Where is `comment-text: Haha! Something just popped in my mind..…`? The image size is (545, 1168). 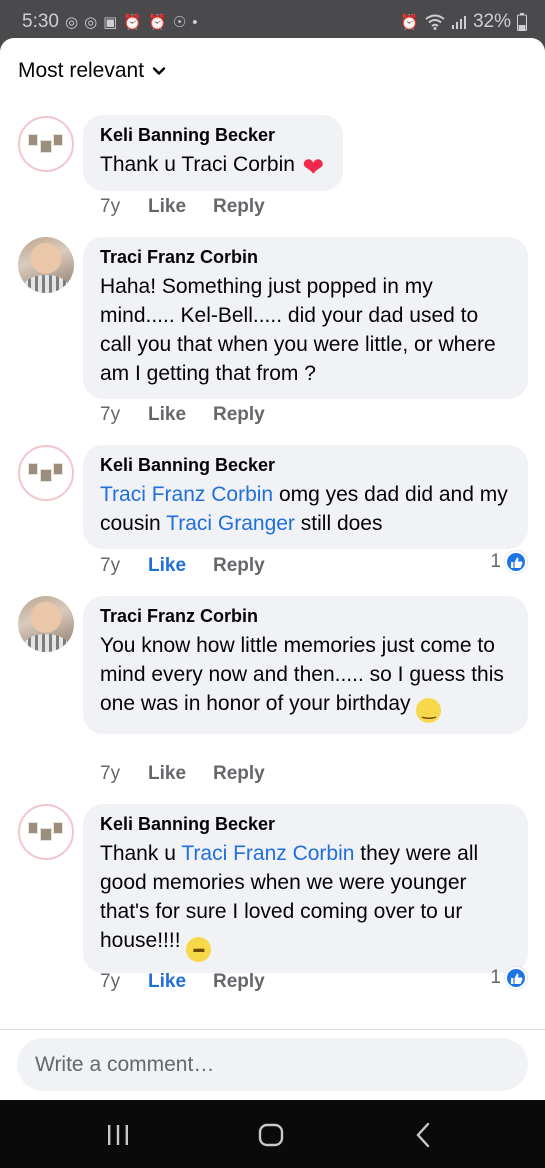
comment-text: Haha! Something just popped in my mind..… is located at coordinates (305, 330).